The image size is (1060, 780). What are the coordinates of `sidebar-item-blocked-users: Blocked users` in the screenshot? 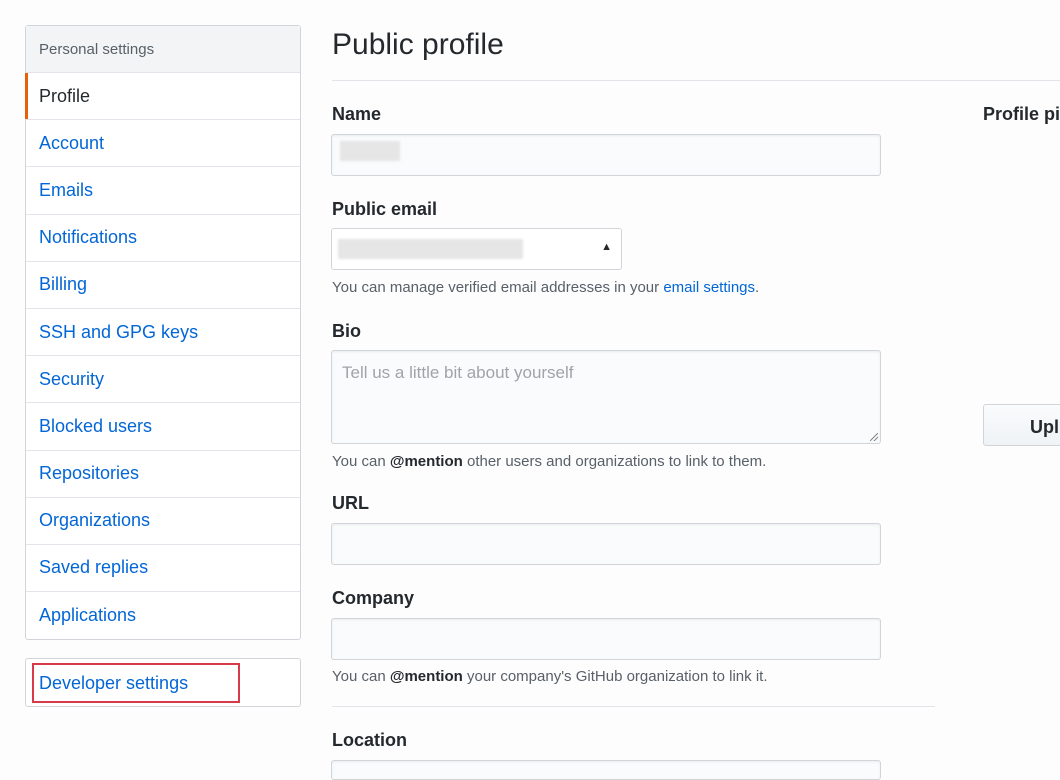 It's located at (163, 427).